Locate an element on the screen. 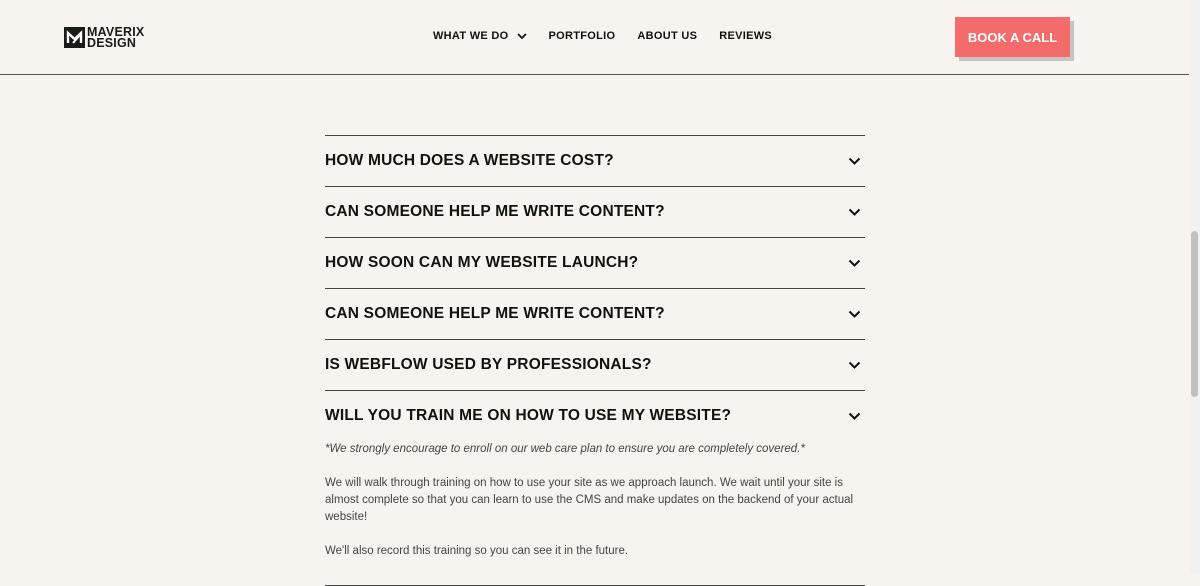 The width and height of the screenshot is (1200, 586). brand-line2: DESIGN is located at coordinates (112, 42).